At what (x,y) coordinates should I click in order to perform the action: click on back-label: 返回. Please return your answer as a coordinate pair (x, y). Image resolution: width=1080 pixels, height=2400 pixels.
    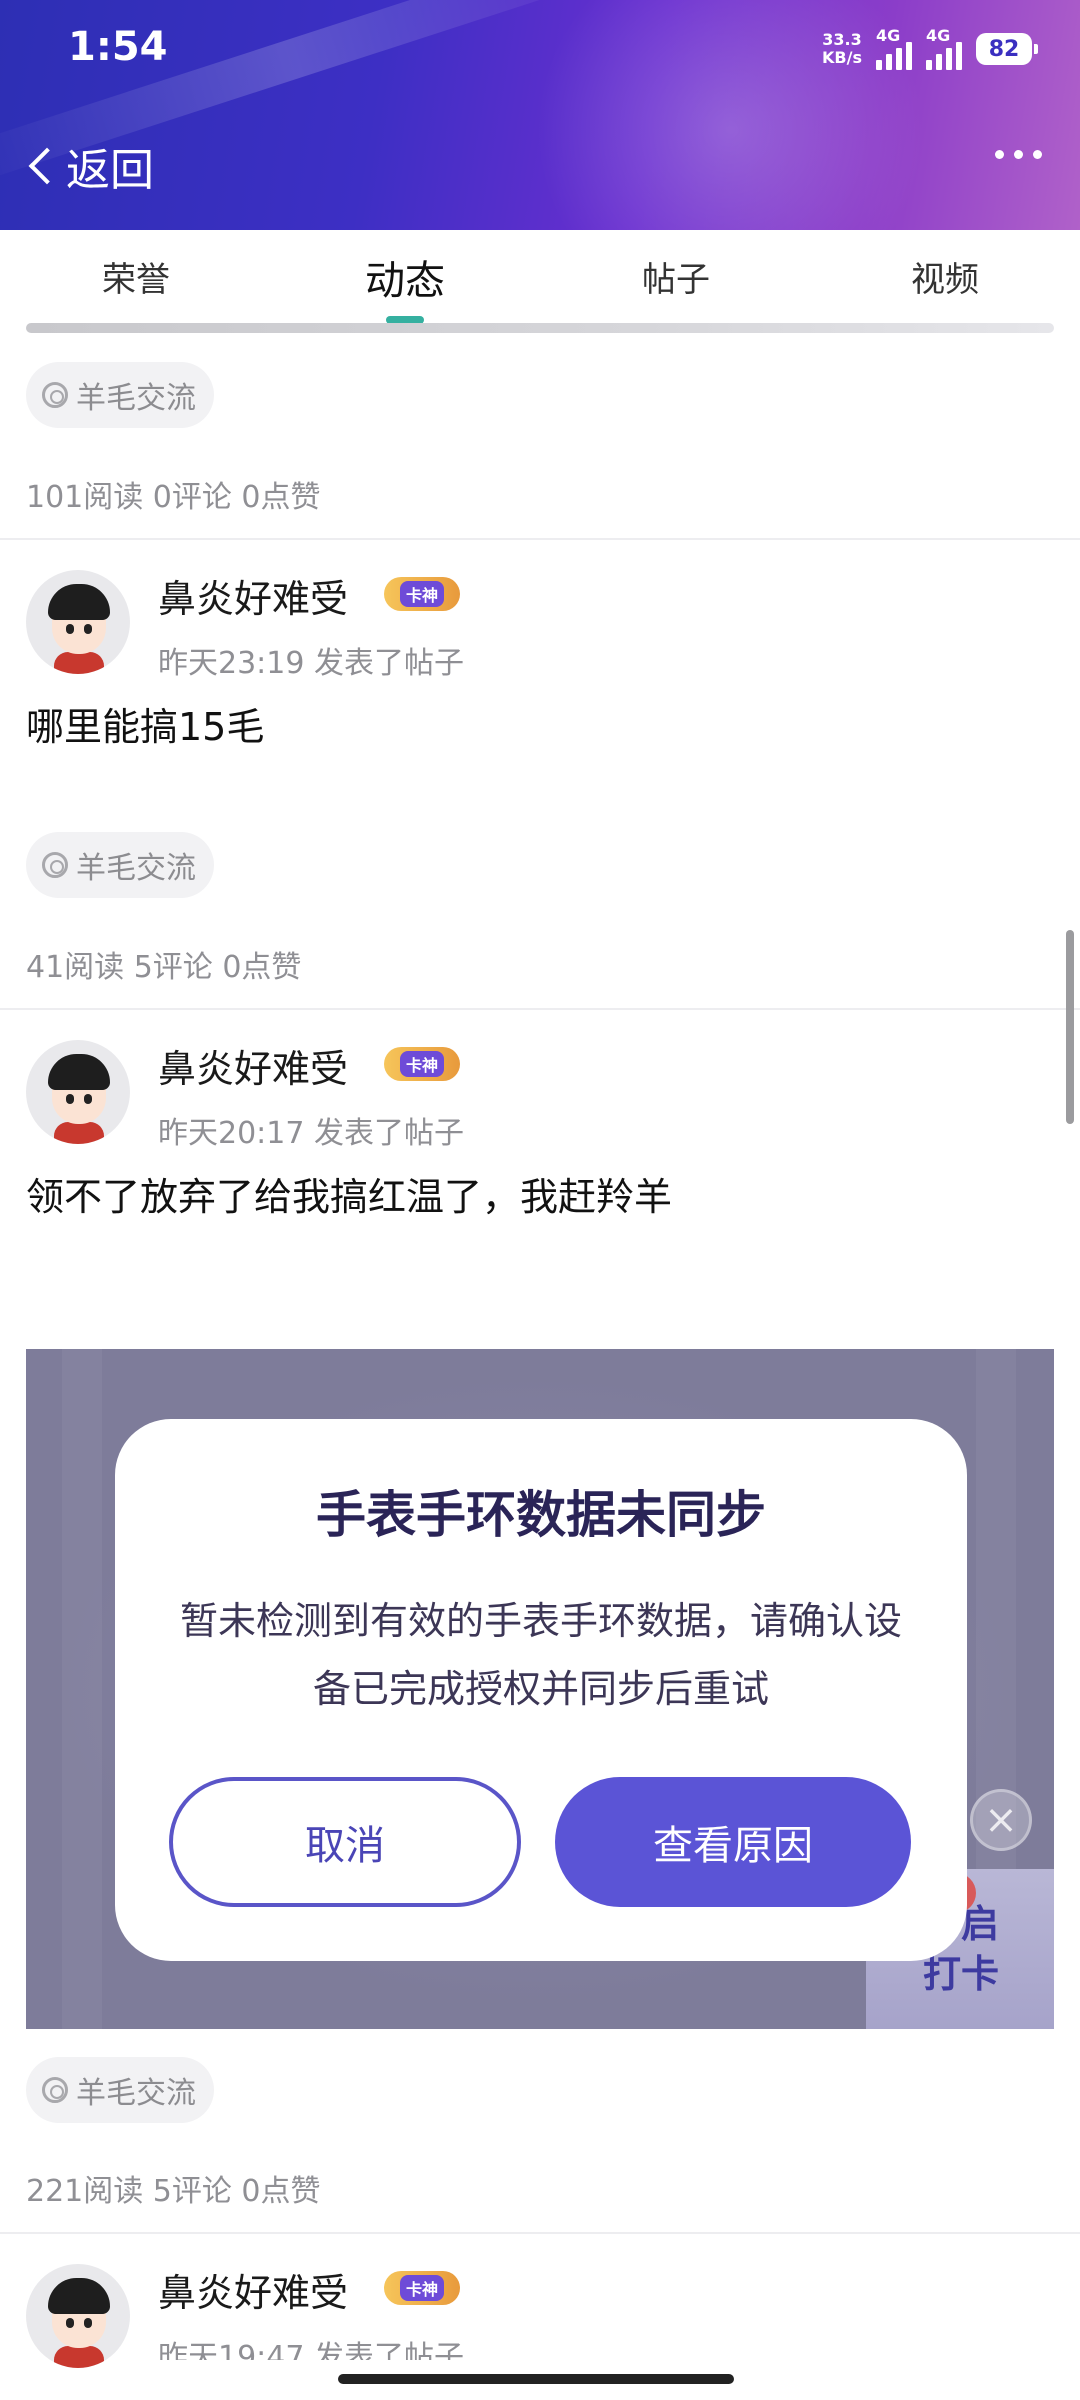
    Looking at the image, I should click on (110, 170).